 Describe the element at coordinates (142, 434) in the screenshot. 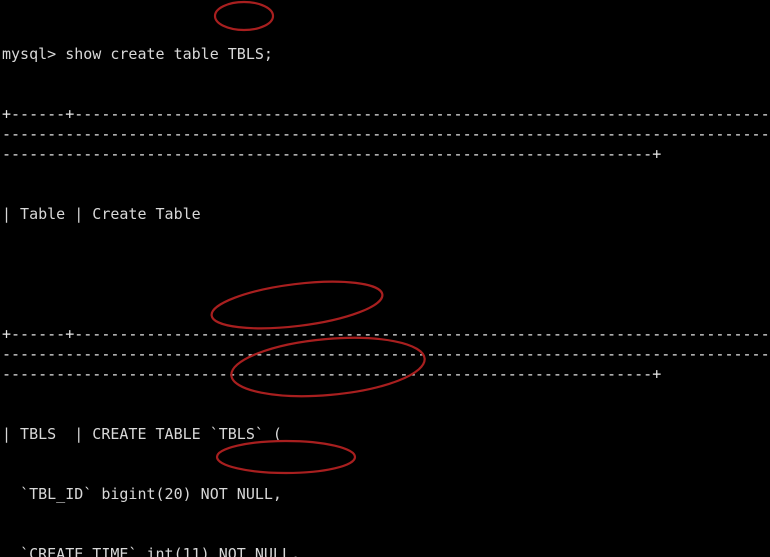

I see `terminal-line-ddl-open: | TBLS | CREATE TABLE `TBLS` (` at that location.